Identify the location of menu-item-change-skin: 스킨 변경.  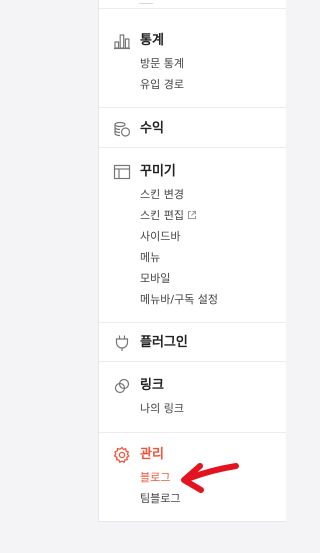
(162, 195).